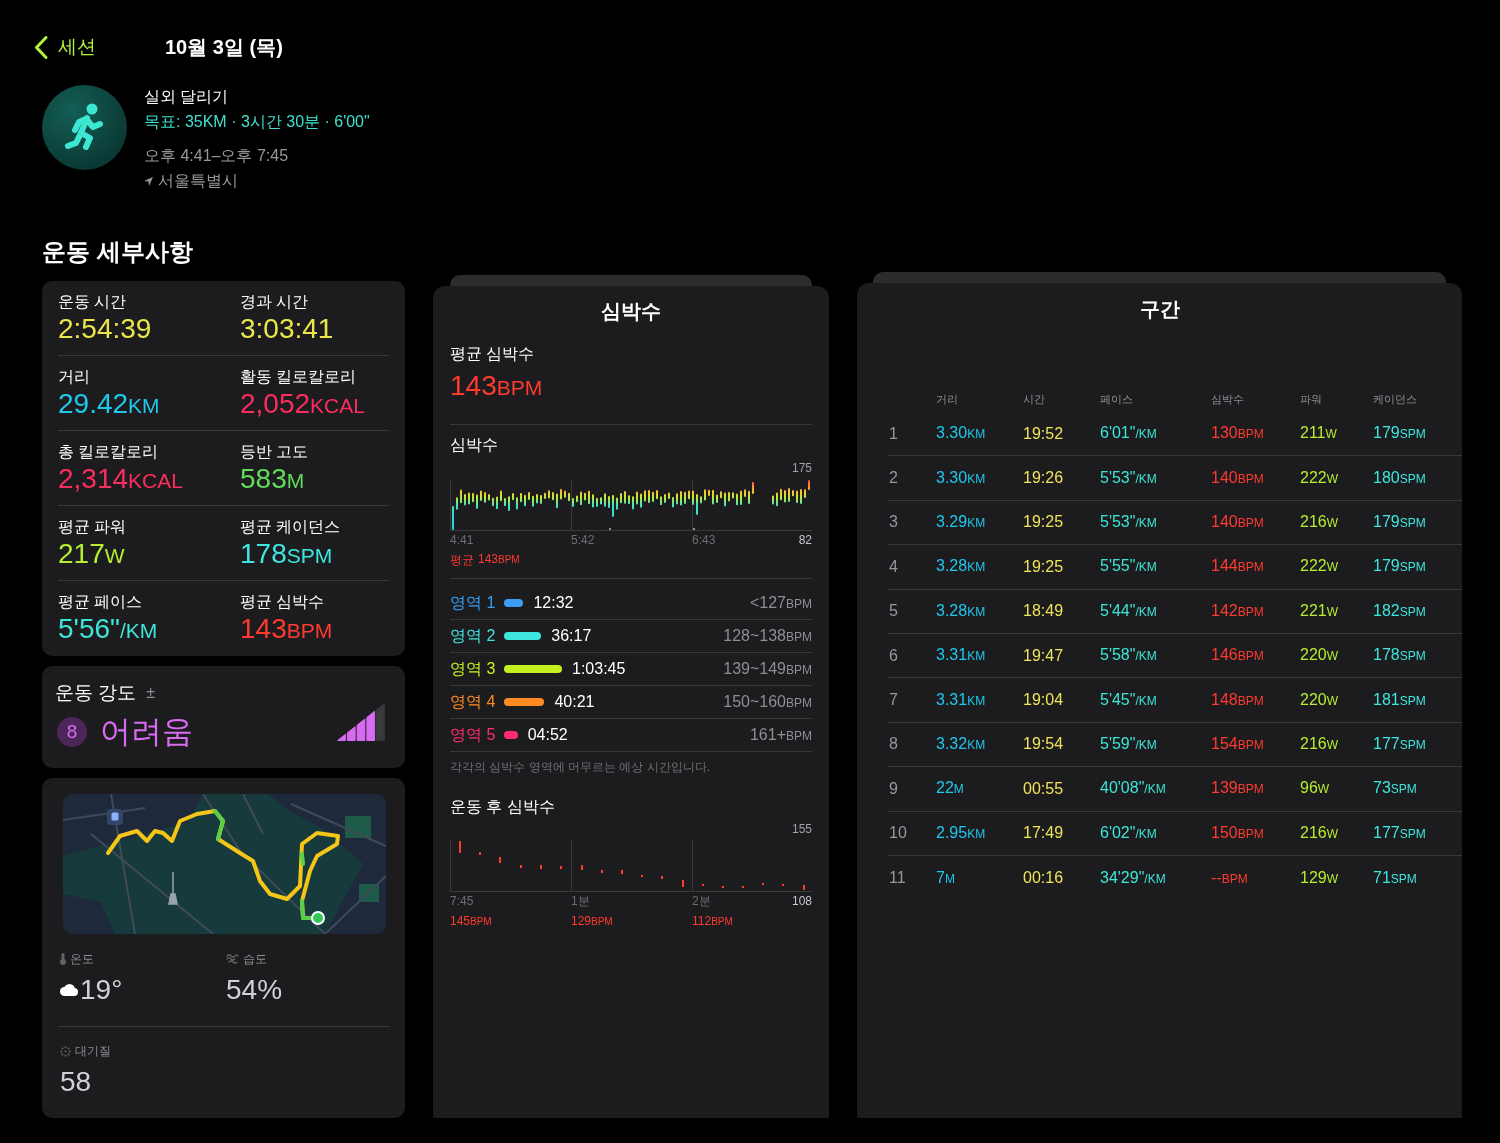 The image size is (1500, 1143). I want to click on split-value: 6'02"/KM, so click(1128, 832).